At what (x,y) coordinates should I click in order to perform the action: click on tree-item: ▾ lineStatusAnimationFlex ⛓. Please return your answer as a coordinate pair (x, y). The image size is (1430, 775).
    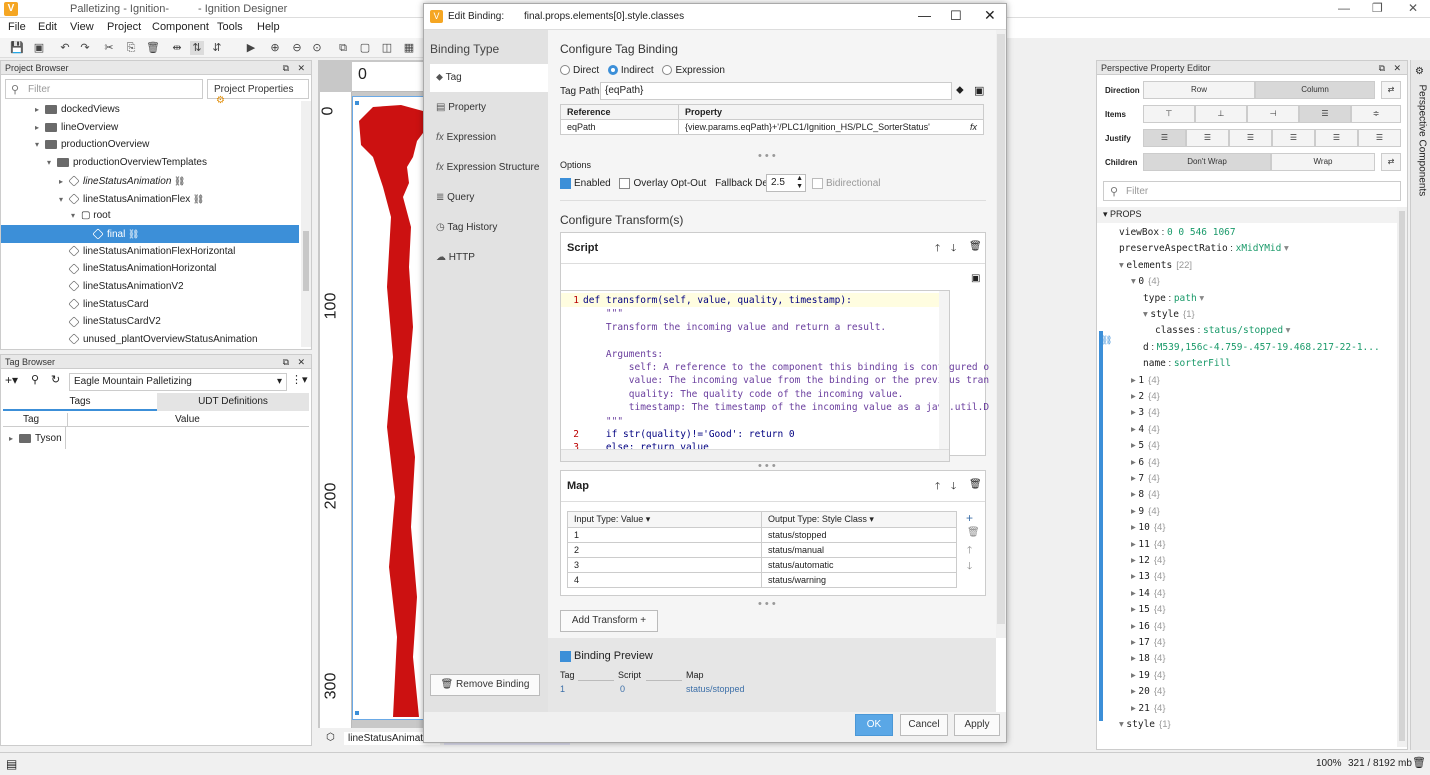
    Looking at the image, I should click on (150, 199).